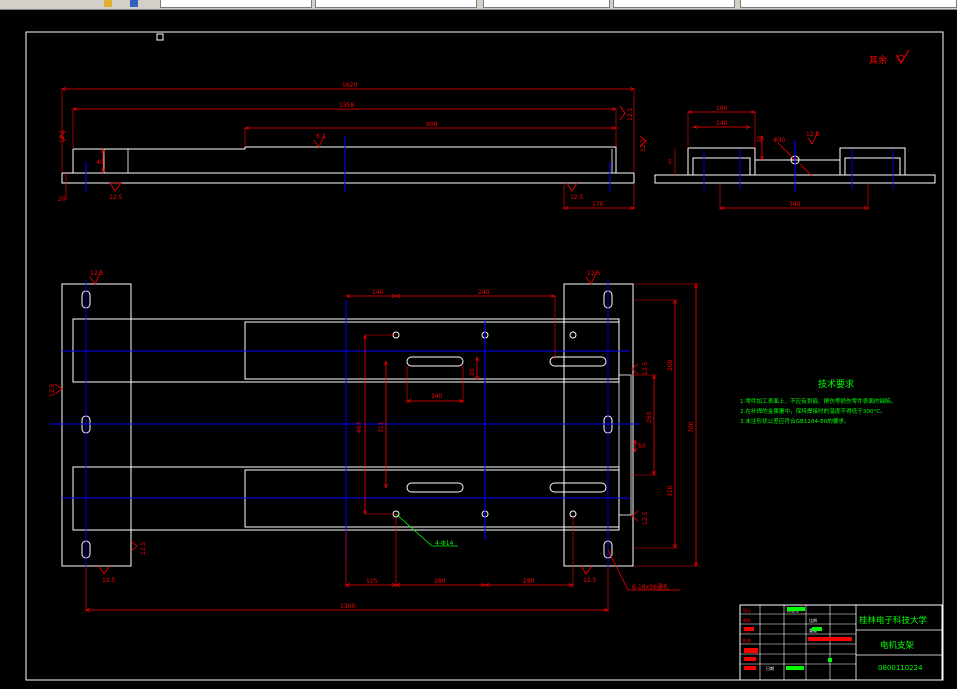 The image size is (957, 689). Describe the element at coordinates (670, 365) in the screenshot. I see `svg-text: 200` at that location.